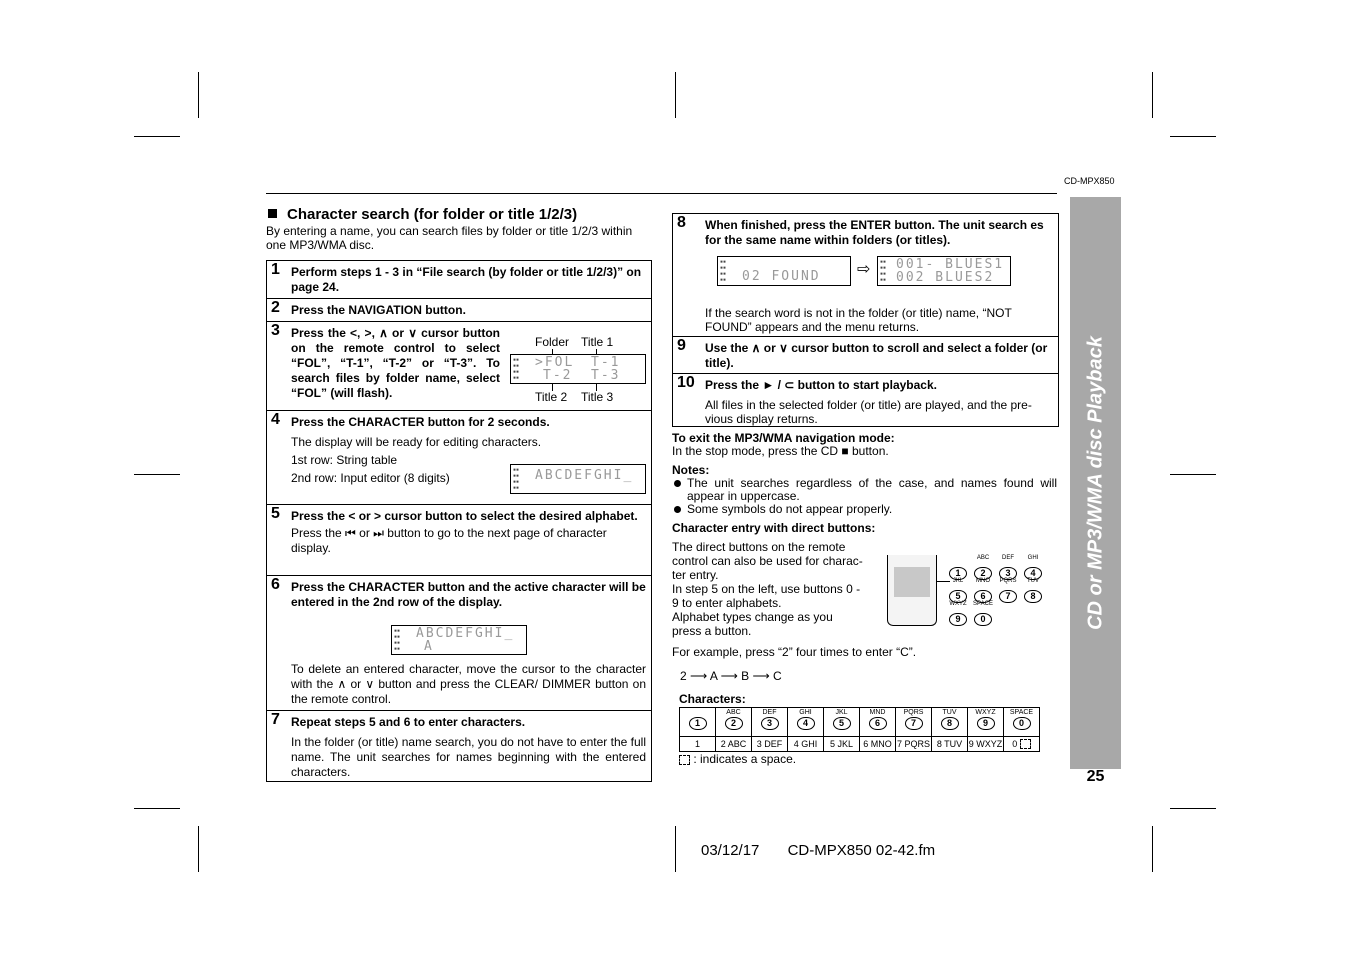 This screenshot has width=1351, height=954. Describe the element at coordinates (578, 369) in the screenshot. I see `lcd-display: ▪▪ ▪▪ ▪▪ ▪▪ >FOL T-1 T-2 T-3` at that location.